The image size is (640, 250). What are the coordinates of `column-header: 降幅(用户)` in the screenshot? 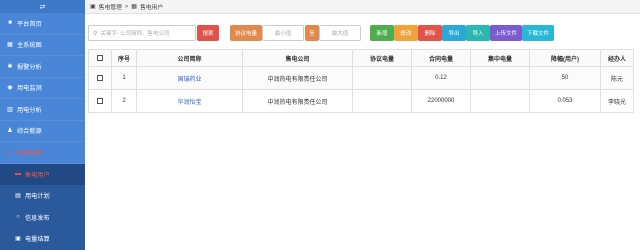 It's located at (565, 58).